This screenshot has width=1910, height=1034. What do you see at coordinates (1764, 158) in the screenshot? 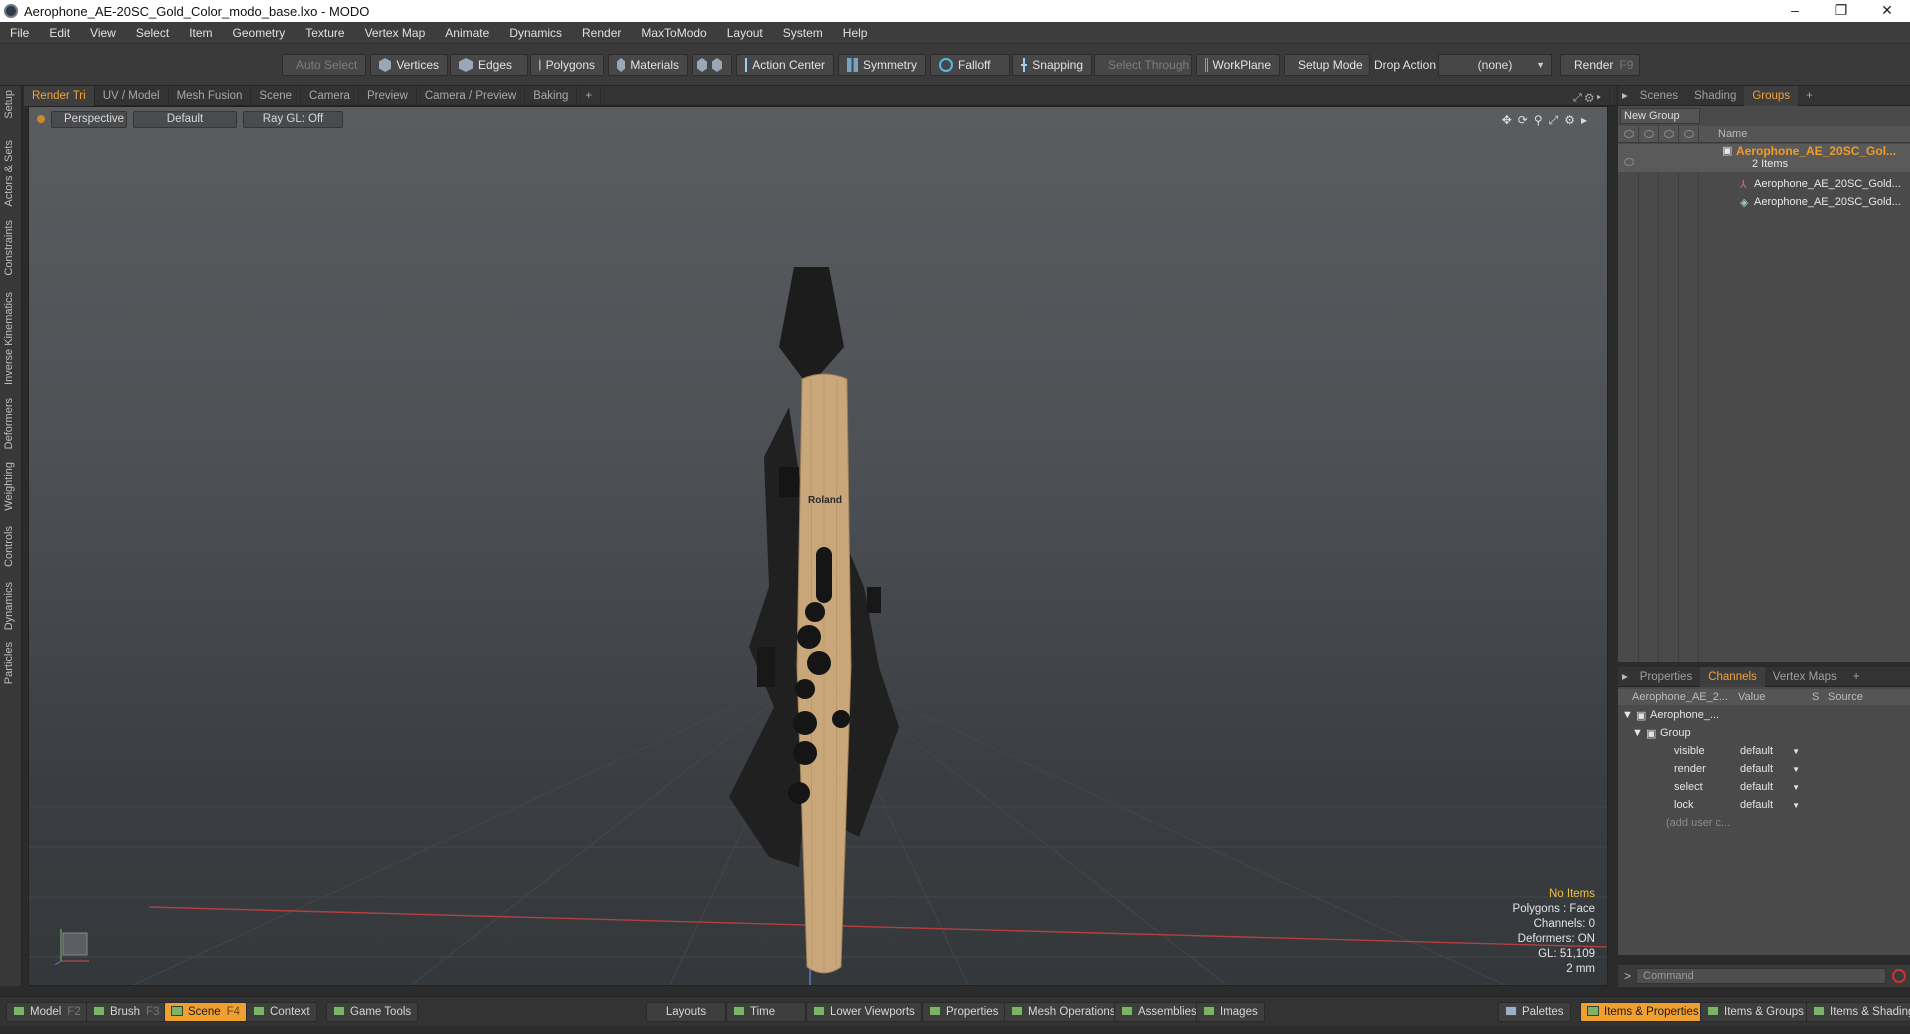
I see `group-row-root: ▣ Aerophone_AE_20SC_Gol... 2 Items` at bounding box center [1764, 158].